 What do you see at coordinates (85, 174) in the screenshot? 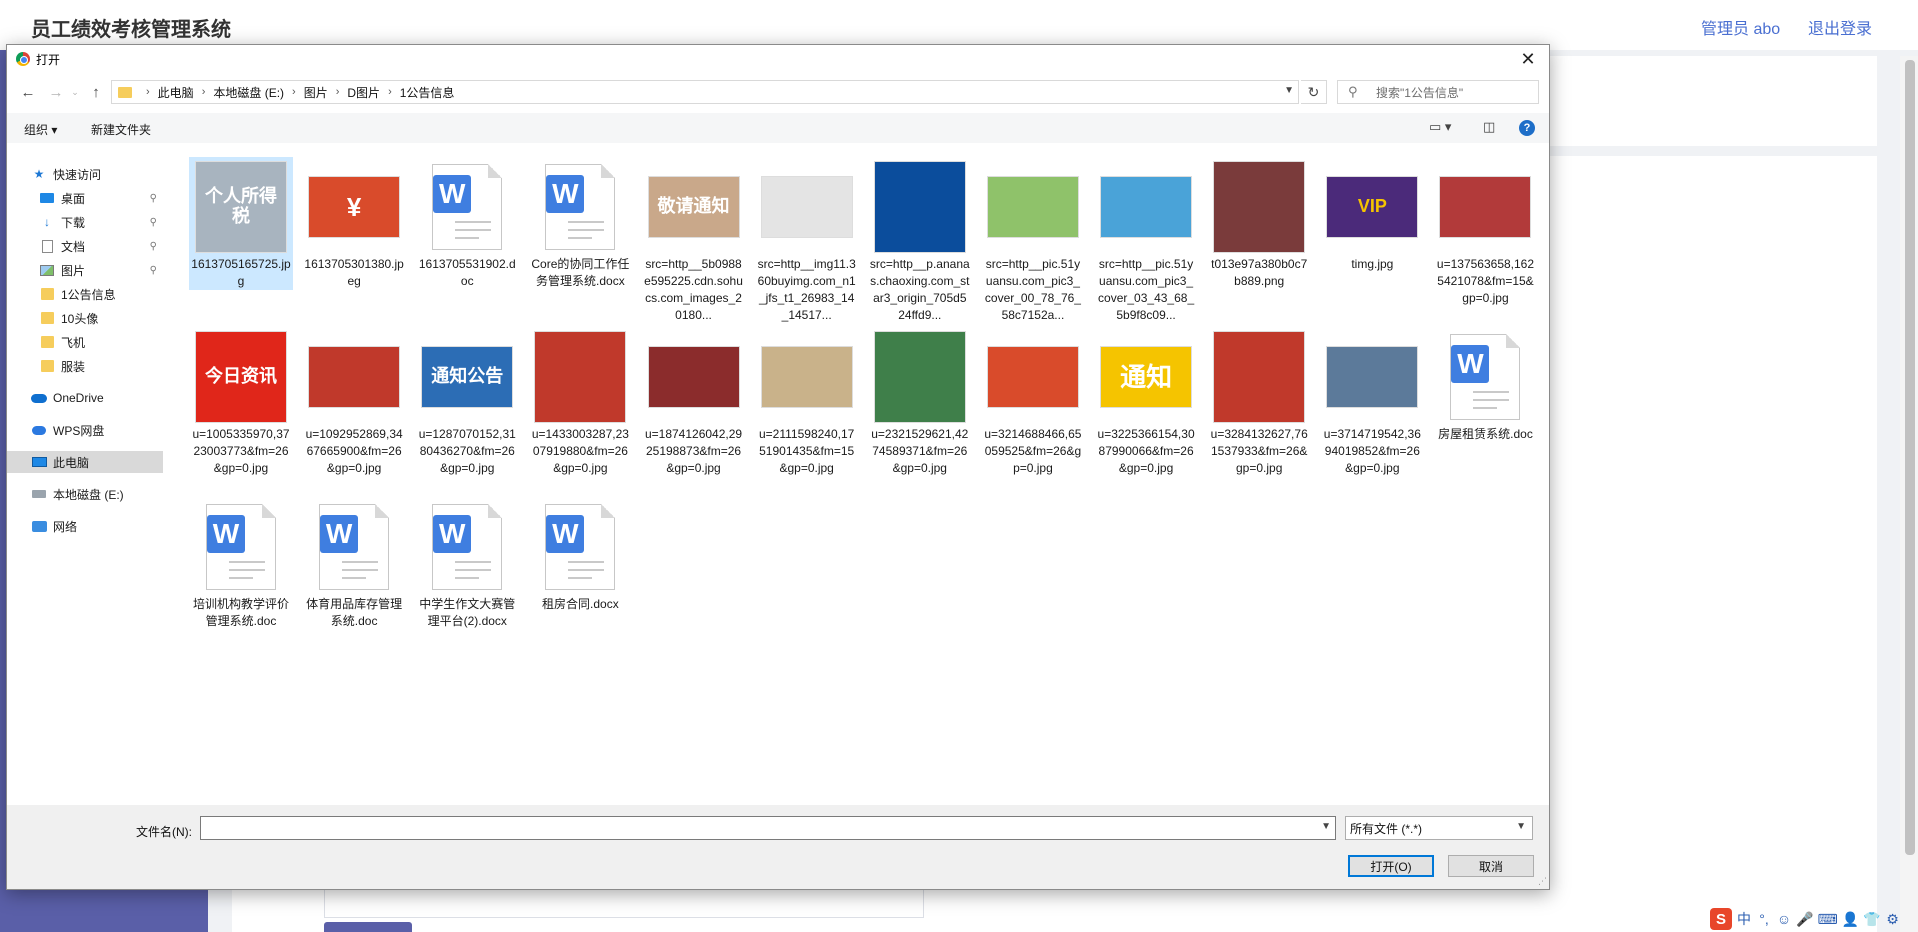
I see `nav-item: ★ 快速访问` at bounding box center [85, 174].